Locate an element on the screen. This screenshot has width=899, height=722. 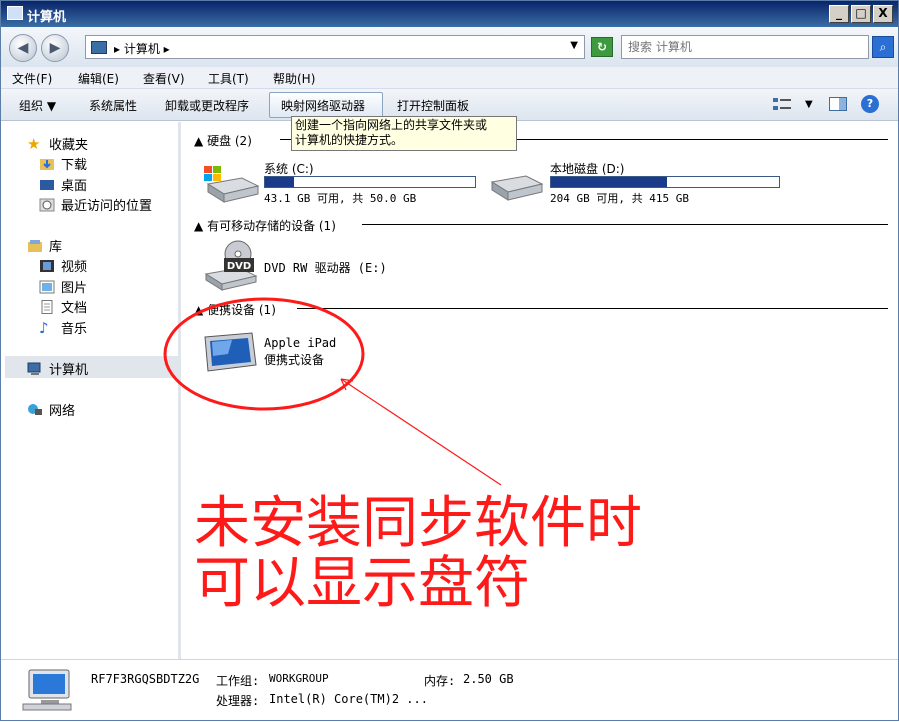
annotation-text-line2: 可以显示盘符 is located at coordinates (362, 583).